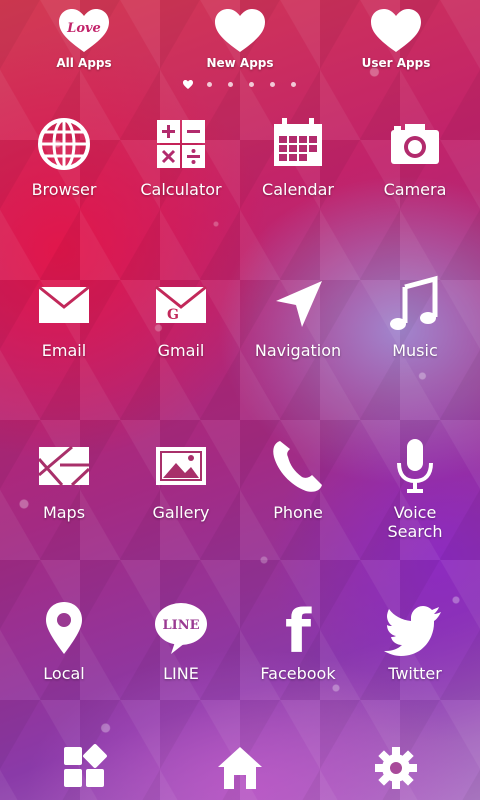 Image resolution: width=480 pixels, height=800 pixels. I want to click on app-label: Voice Search, so click(415, 522).